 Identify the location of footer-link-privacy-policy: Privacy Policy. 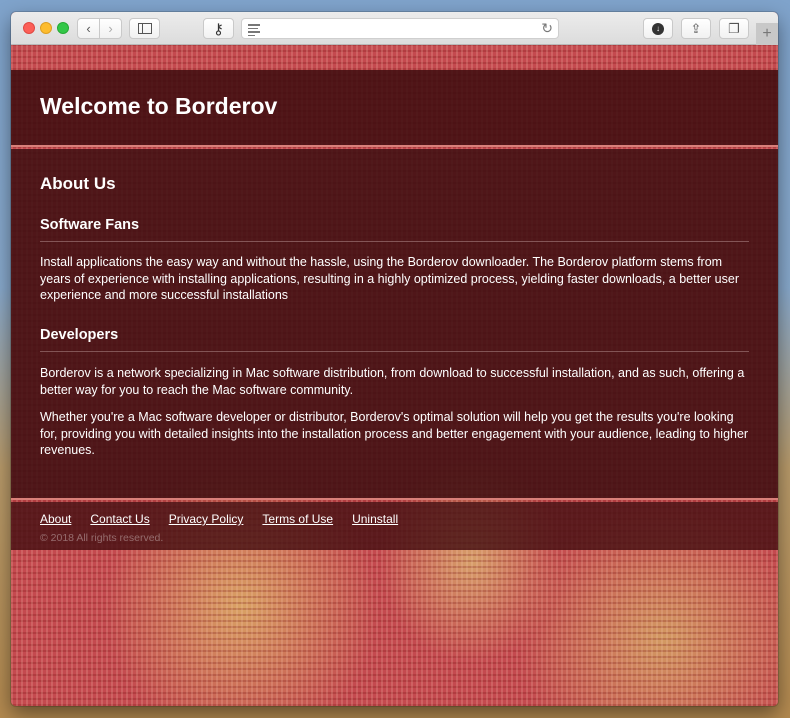
(206, 519).